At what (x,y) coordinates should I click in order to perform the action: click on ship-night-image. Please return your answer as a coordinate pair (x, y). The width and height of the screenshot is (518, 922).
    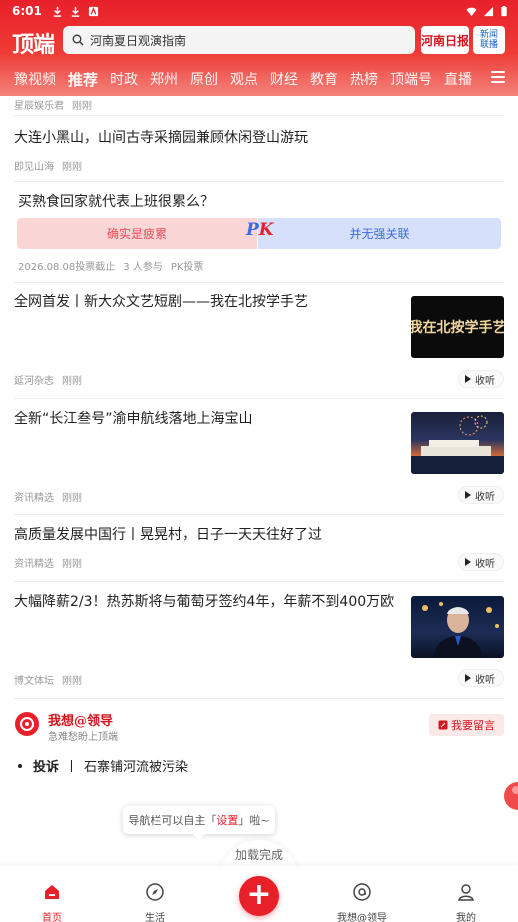
    Looking at the image, I should click on (457, 444).